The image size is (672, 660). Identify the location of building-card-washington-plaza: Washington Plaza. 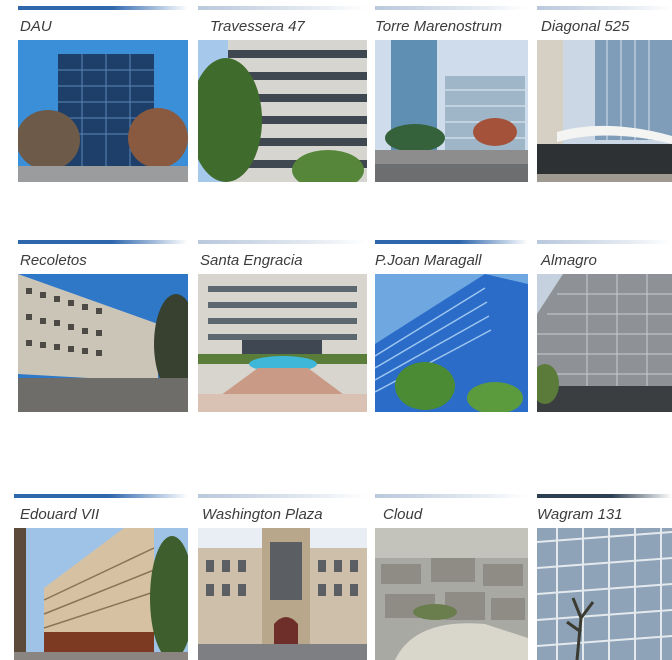
(282, 577).